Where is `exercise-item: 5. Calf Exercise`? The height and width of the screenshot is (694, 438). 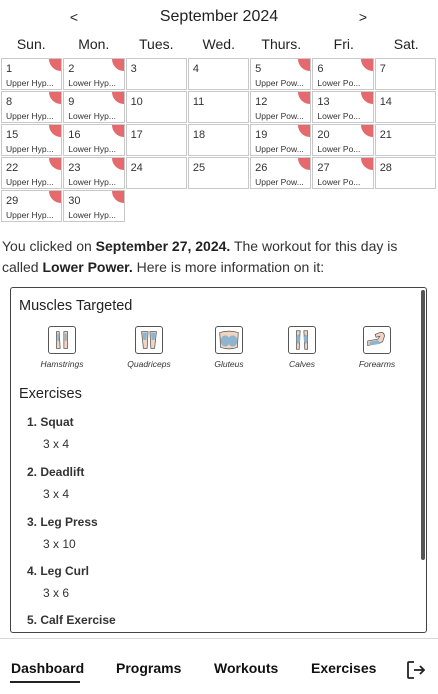
exercise-item: 5. Calf Exercise is located at coordinates (71, 620).